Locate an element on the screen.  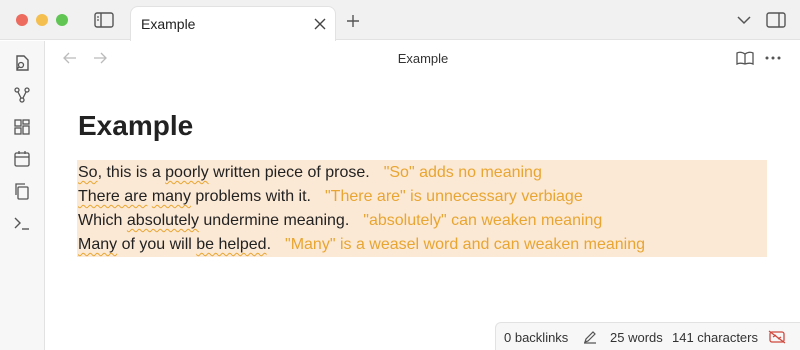
left-sidebar-toggle-icon is located at coordinates (104, 20).